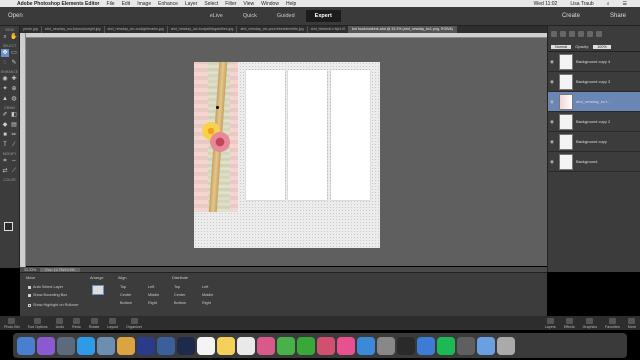 The image size is (640, 360). Describe the element at coordinates (106, 345) in the screenshot. I see `mail-icon` at that location.